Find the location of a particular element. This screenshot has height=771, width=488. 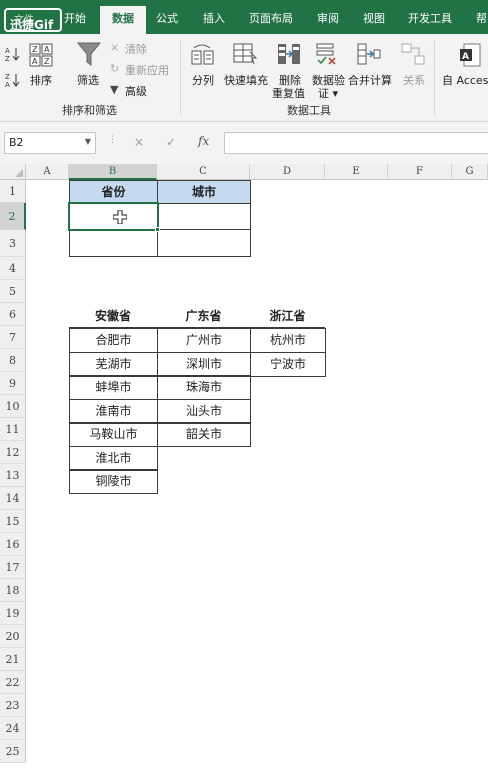

header-cell-anhui: 安徽省 is located at coordinates (113, 316).